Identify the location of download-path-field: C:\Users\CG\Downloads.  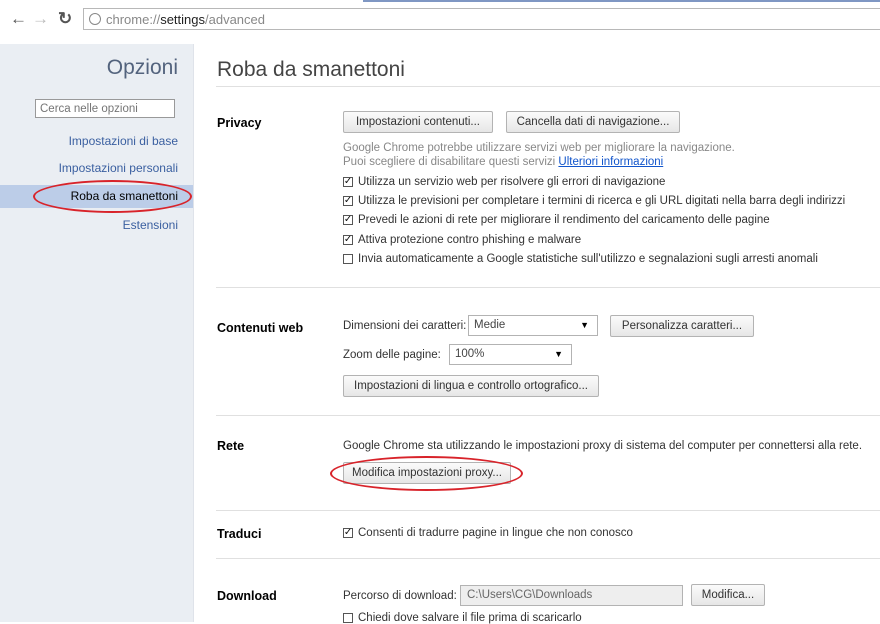
(571, 595).